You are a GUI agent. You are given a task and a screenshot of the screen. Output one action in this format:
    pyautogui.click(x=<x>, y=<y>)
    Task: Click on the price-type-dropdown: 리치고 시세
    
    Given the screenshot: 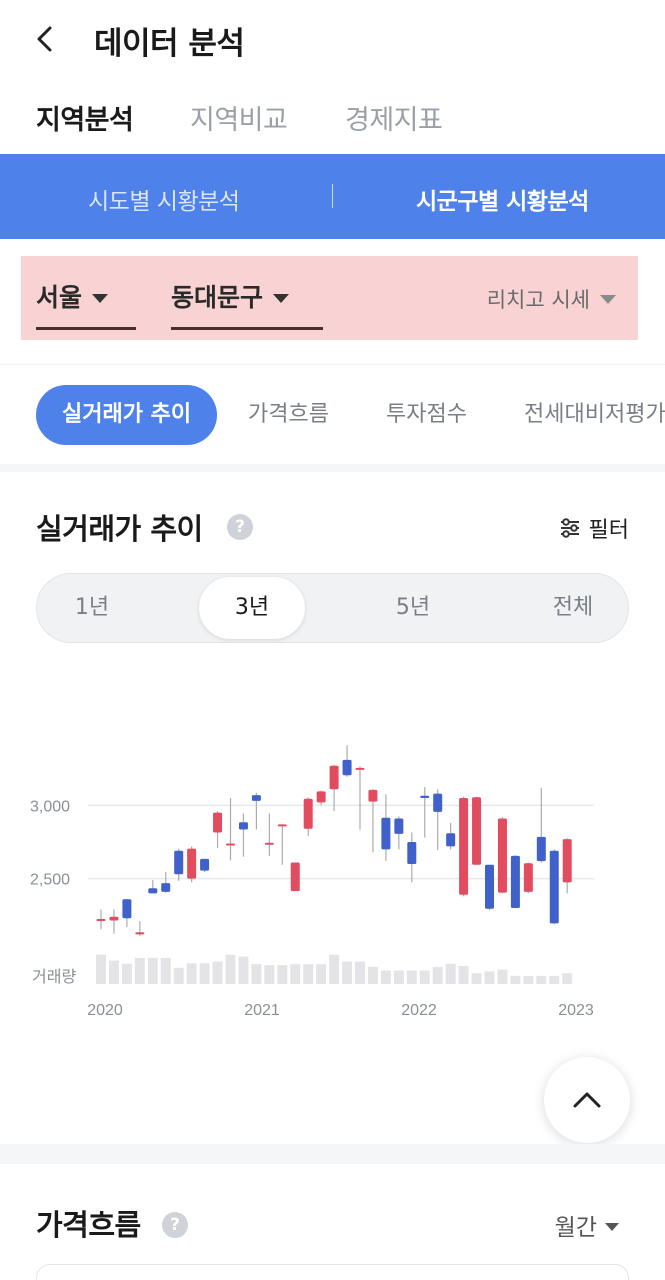 What is the action you would take?
    pyautogui.click(x=551, y=299)
    